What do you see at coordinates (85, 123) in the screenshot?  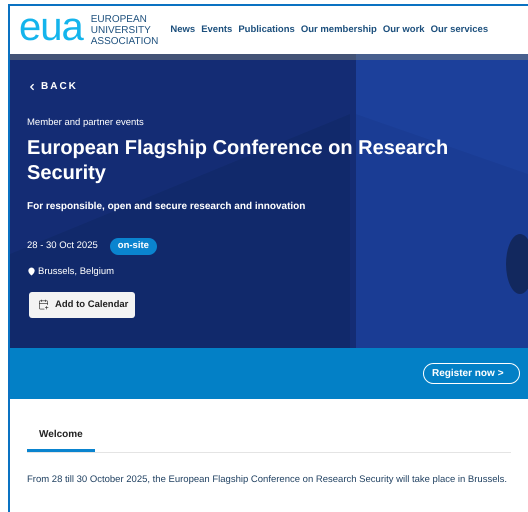 I see `event-category: Member and partner events` at bounding box center [85, 123].